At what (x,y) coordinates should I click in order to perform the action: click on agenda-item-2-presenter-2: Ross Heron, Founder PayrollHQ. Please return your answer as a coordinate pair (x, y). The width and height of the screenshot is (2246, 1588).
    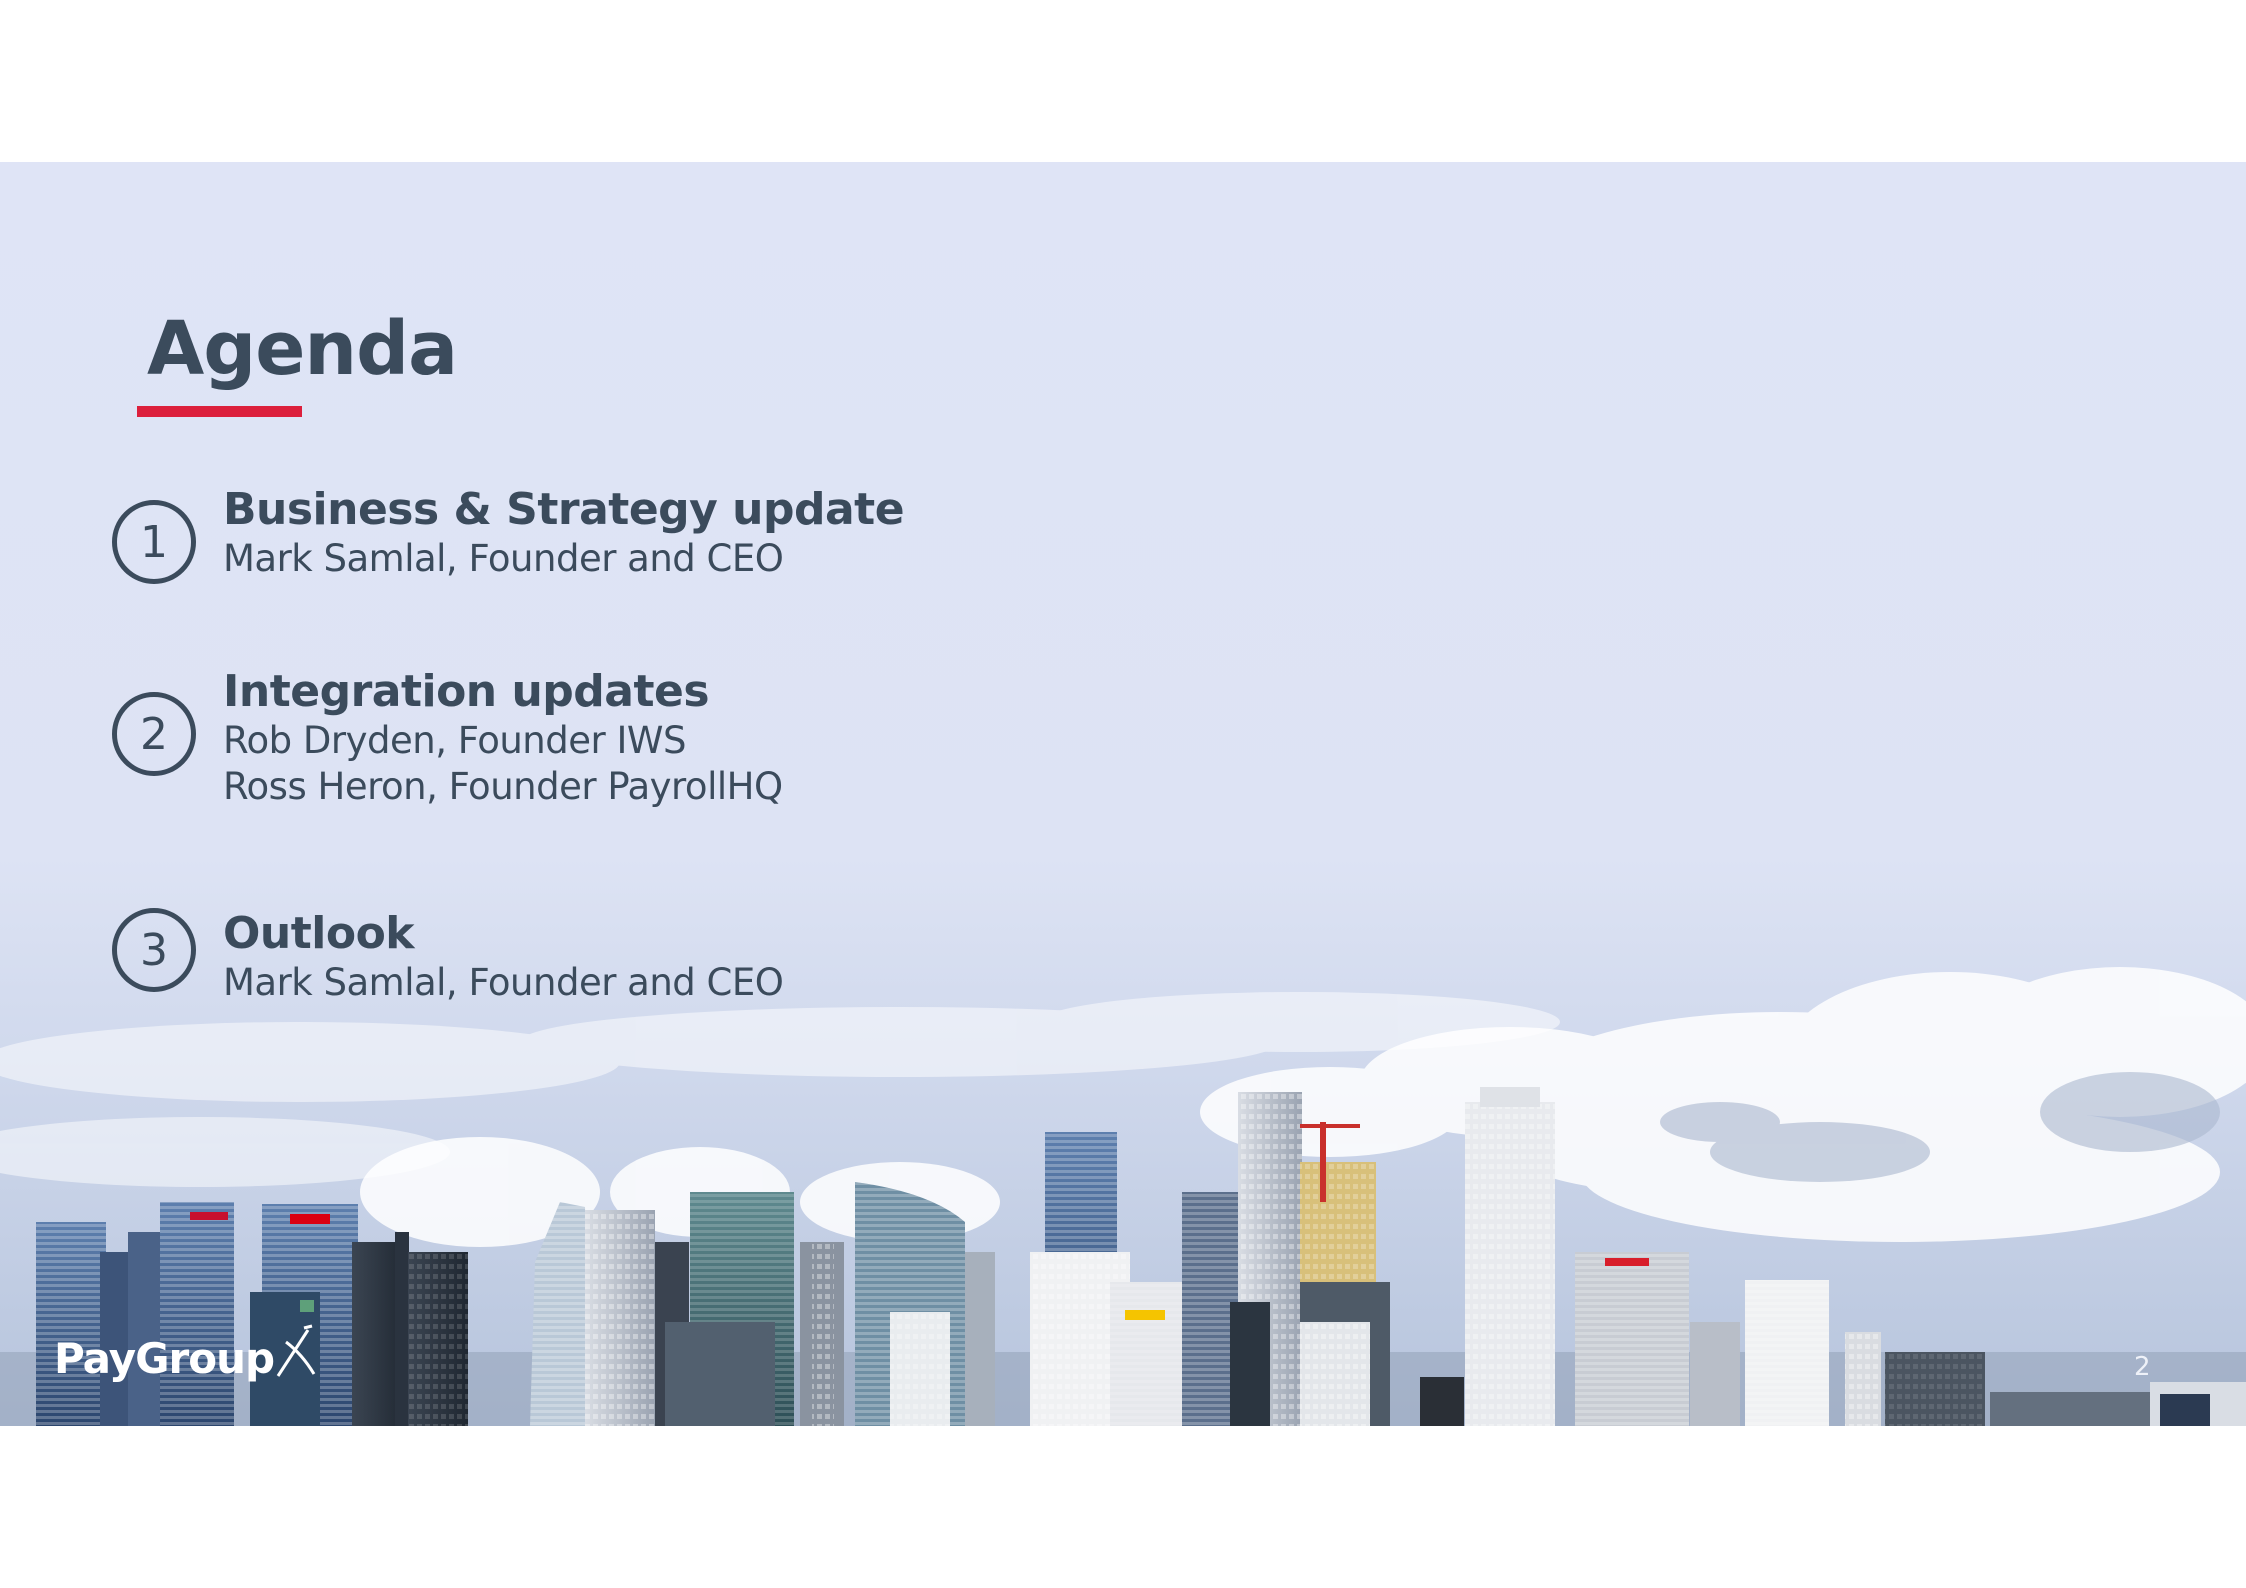
    Looking at the image, I should click on (503, 786).